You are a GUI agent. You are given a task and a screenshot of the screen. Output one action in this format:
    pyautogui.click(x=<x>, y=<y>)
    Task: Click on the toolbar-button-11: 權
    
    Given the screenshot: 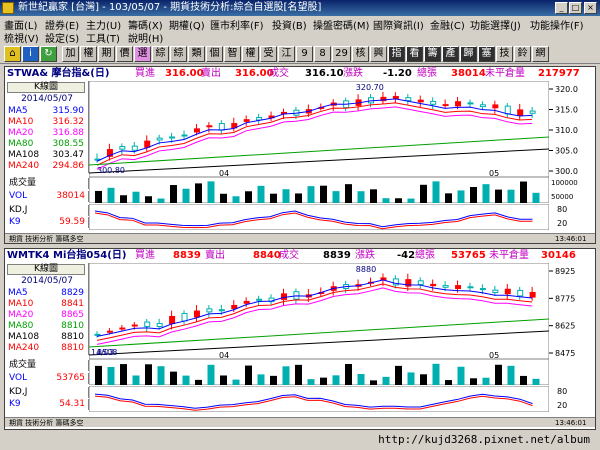 What is the action you would take?
    pyautogui.click(x=250, y=54)
    